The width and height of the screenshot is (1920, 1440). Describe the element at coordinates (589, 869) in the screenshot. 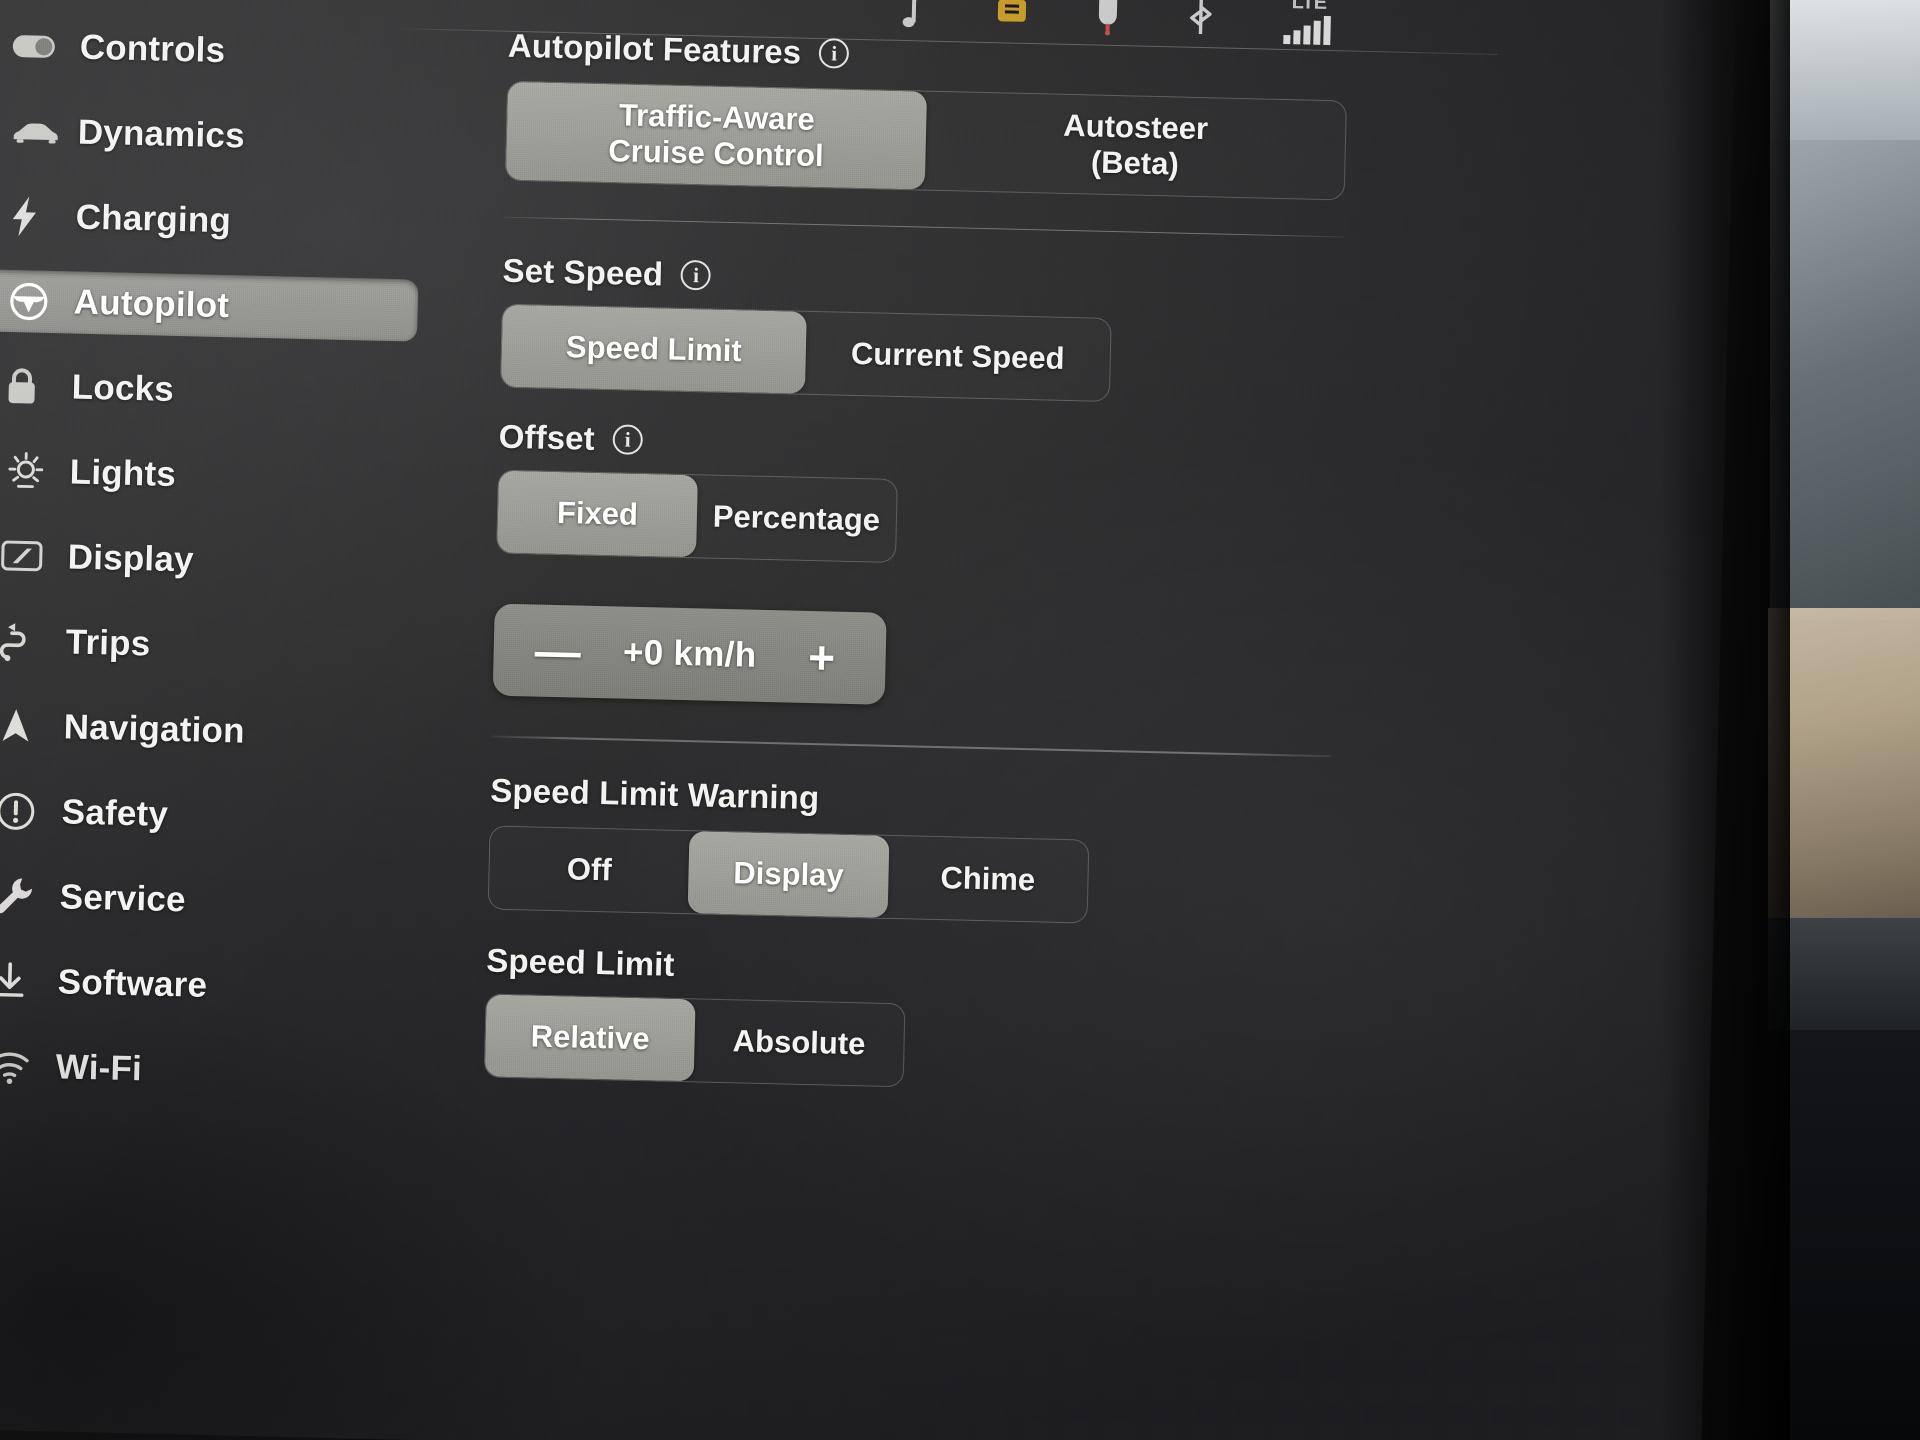

I see `segment-off: Off` at that location.